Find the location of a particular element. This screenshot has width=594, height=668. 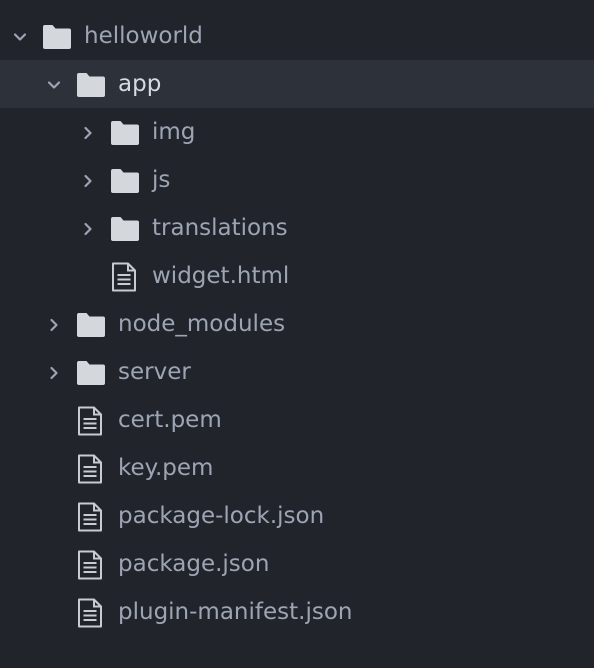

tree-row-package-json: package.json is located at coordinates (297, 564).